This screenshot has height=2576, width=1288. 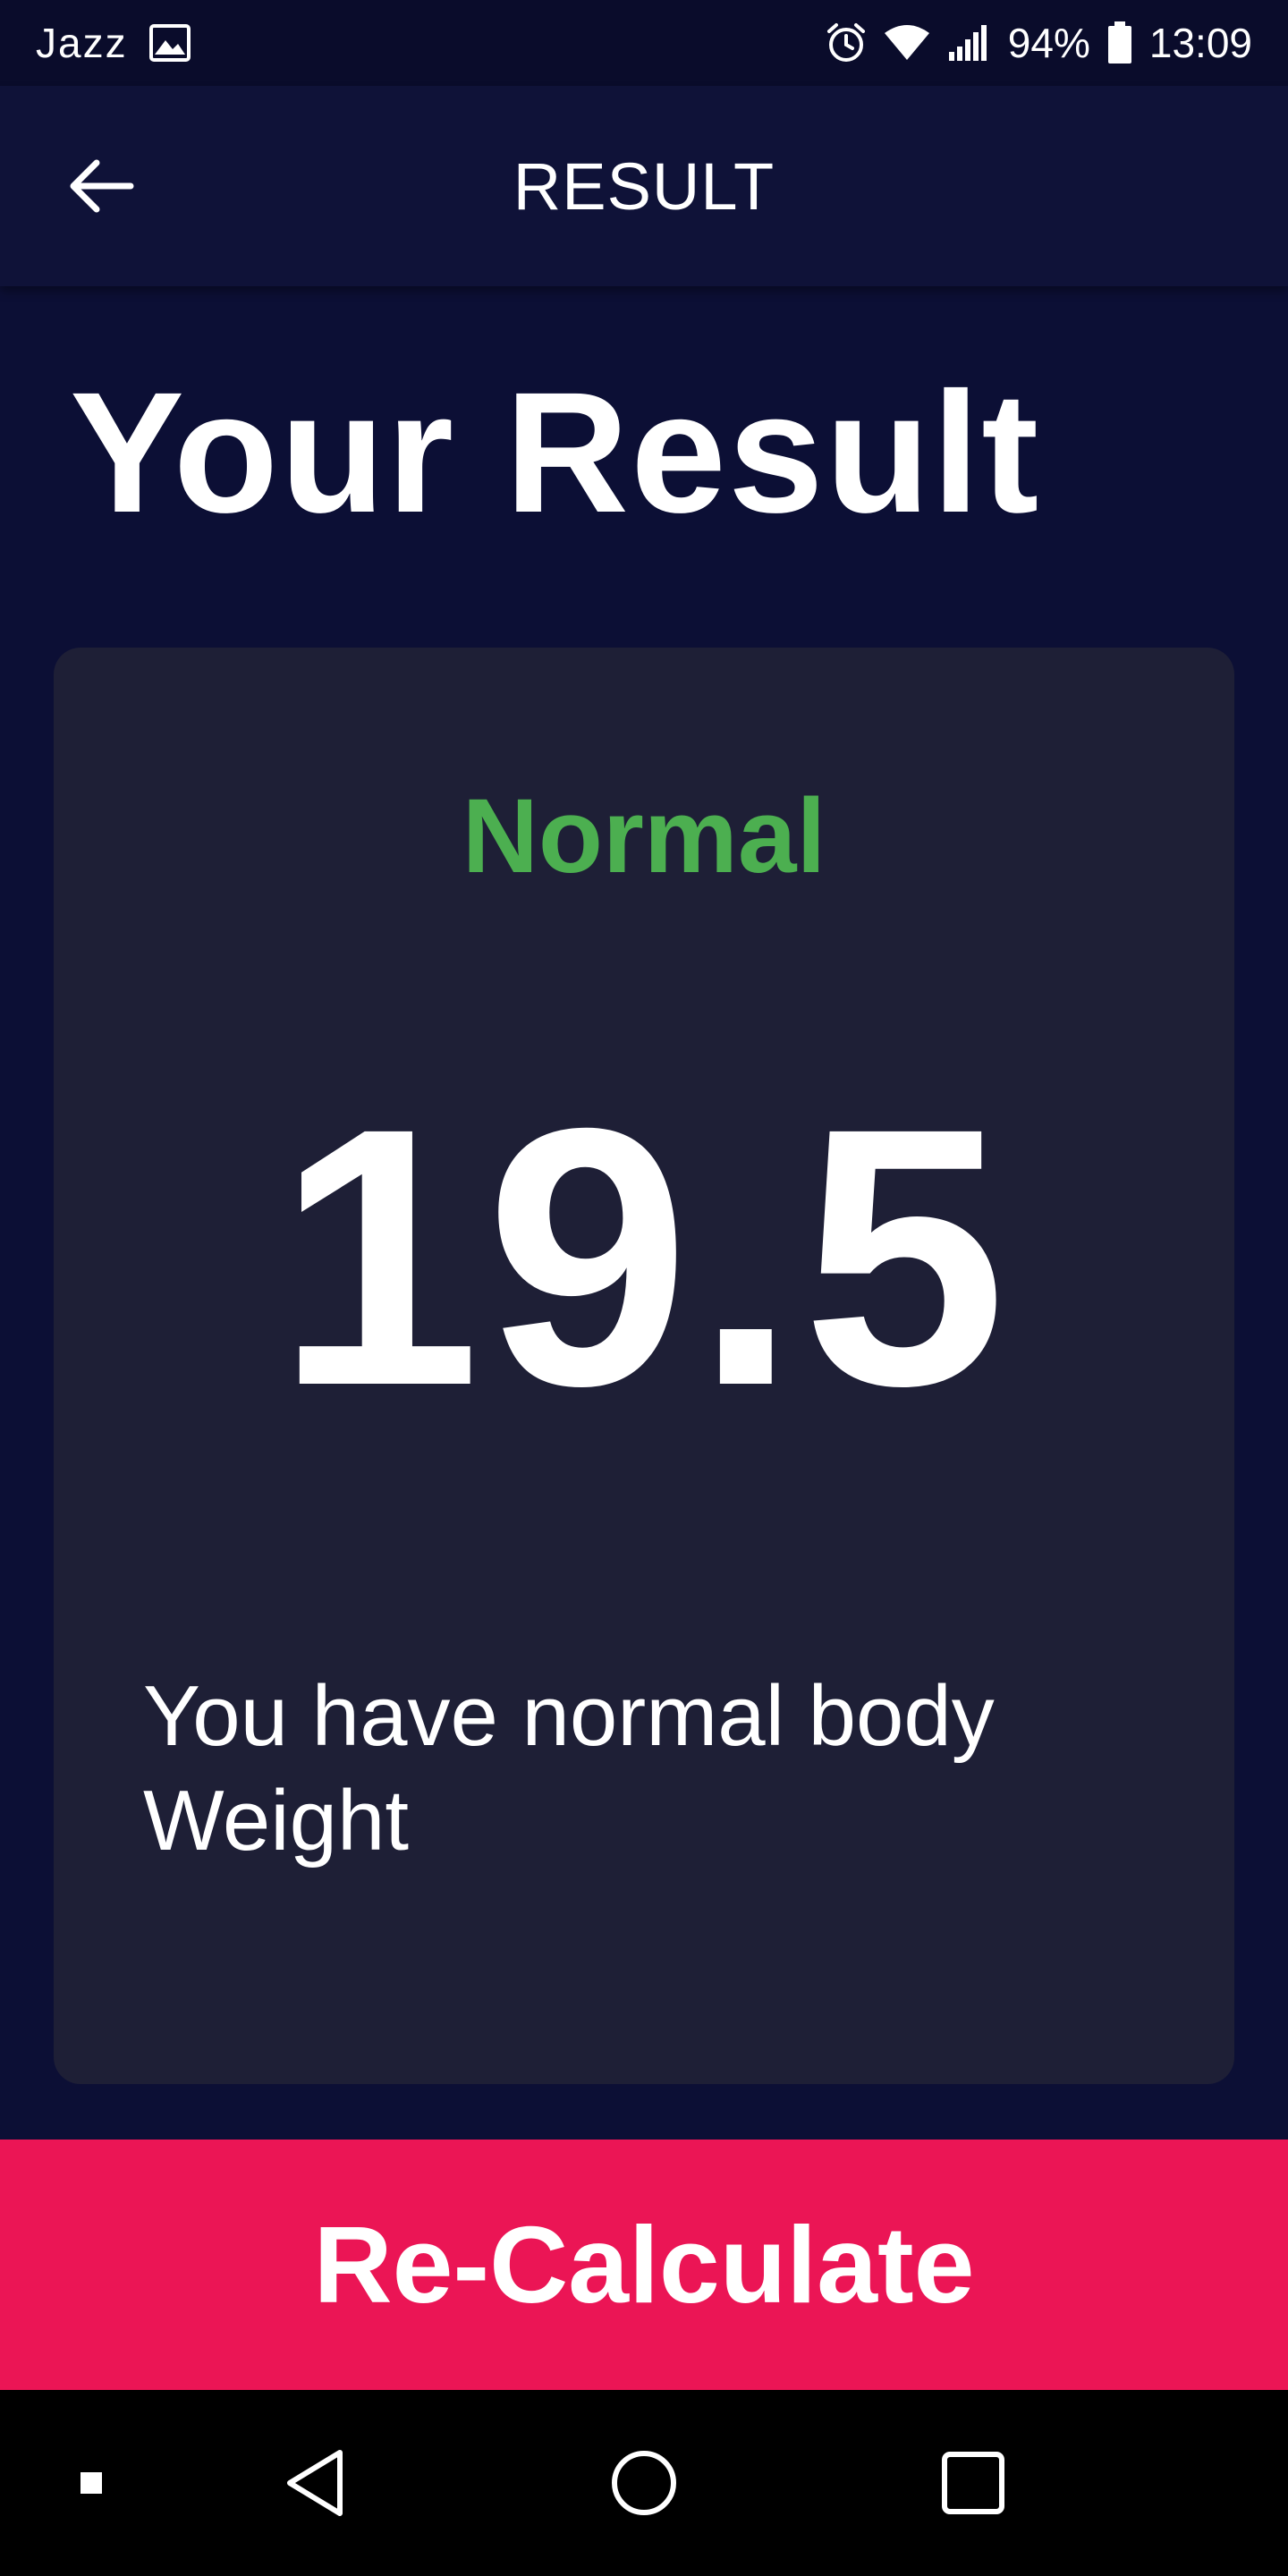 What do you see at coordinates (315, 2483) in the screenshot?
I see `back-triangle-icon` at bounding box center [315, 2483].